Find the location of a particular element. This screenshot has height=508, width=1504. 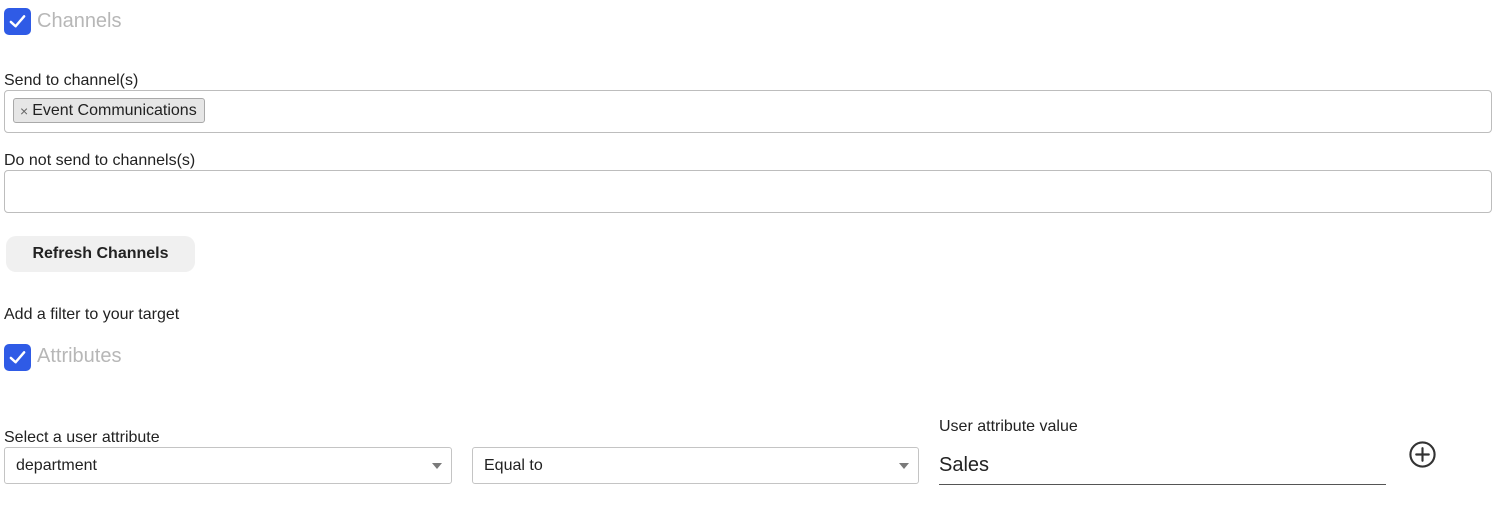

attributes-checkbox is located at coordinates (17, 357).